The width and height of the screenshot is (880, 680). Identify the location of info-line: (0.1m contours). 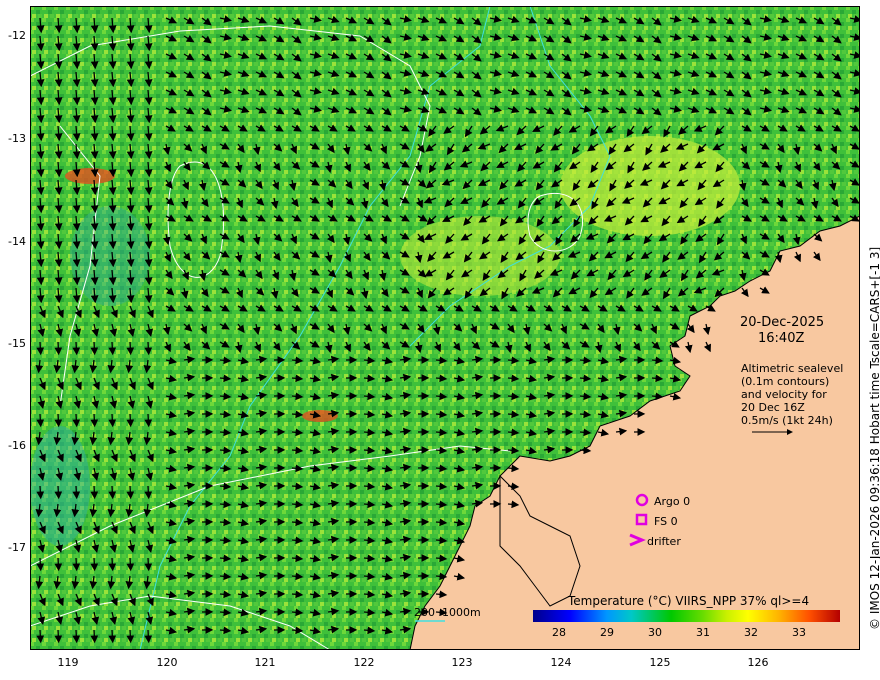
(785, 381).